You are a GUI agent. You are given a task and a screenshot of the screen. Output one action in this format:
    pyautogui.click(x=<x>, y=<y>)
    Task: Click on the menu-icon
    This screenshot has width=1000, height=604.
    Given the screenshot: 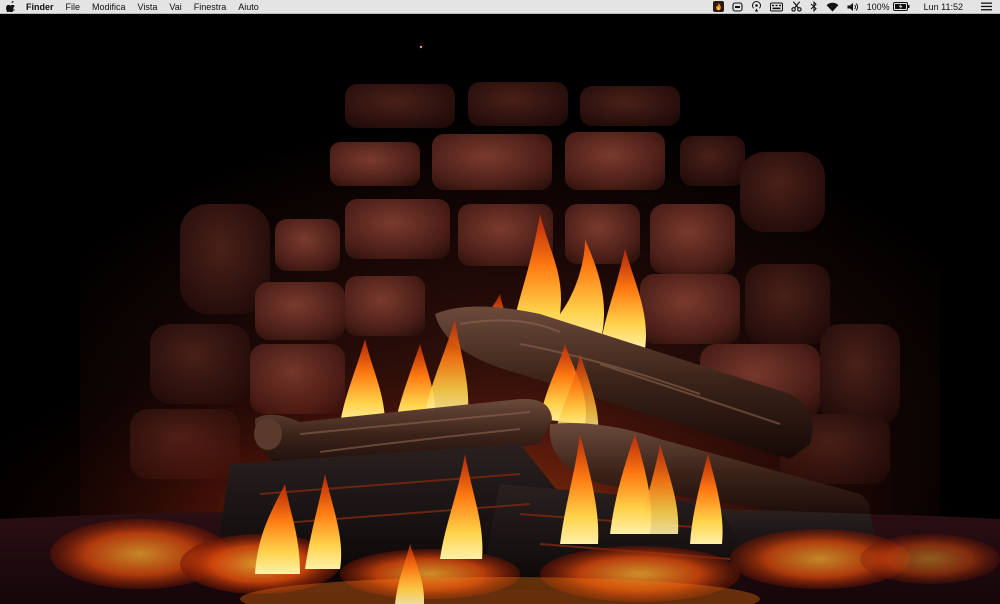 What is the action you would take?
    pyautogui.click(x=986, y=7)
    